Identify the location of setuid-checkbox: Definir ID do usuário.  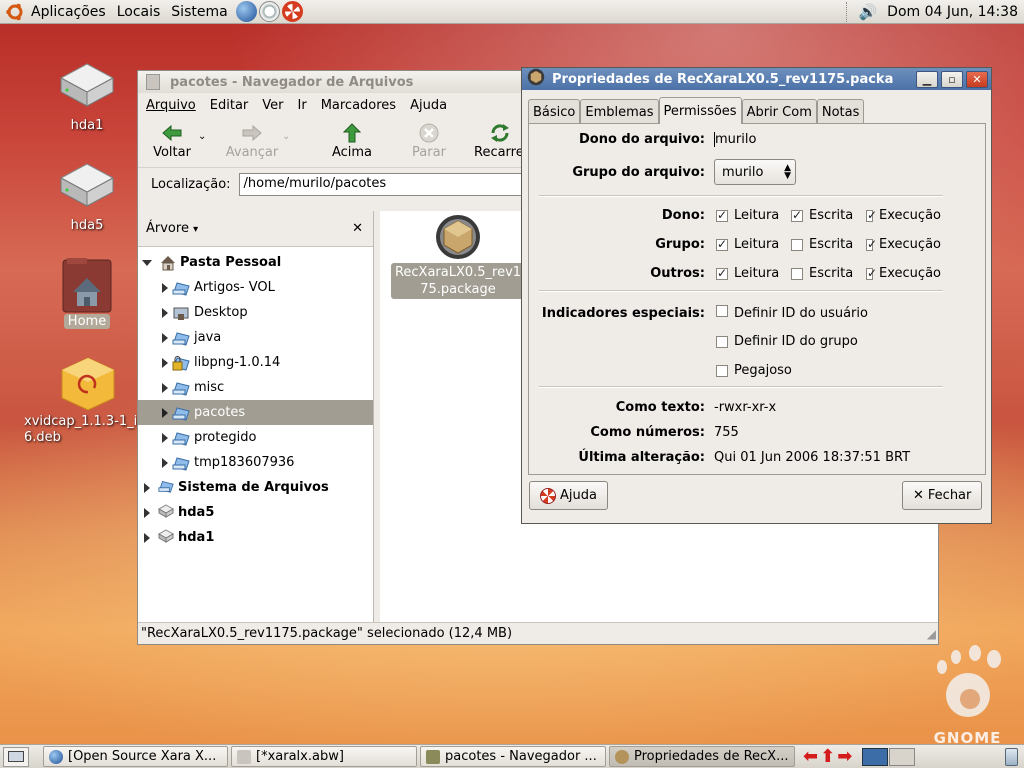
(792, 313).